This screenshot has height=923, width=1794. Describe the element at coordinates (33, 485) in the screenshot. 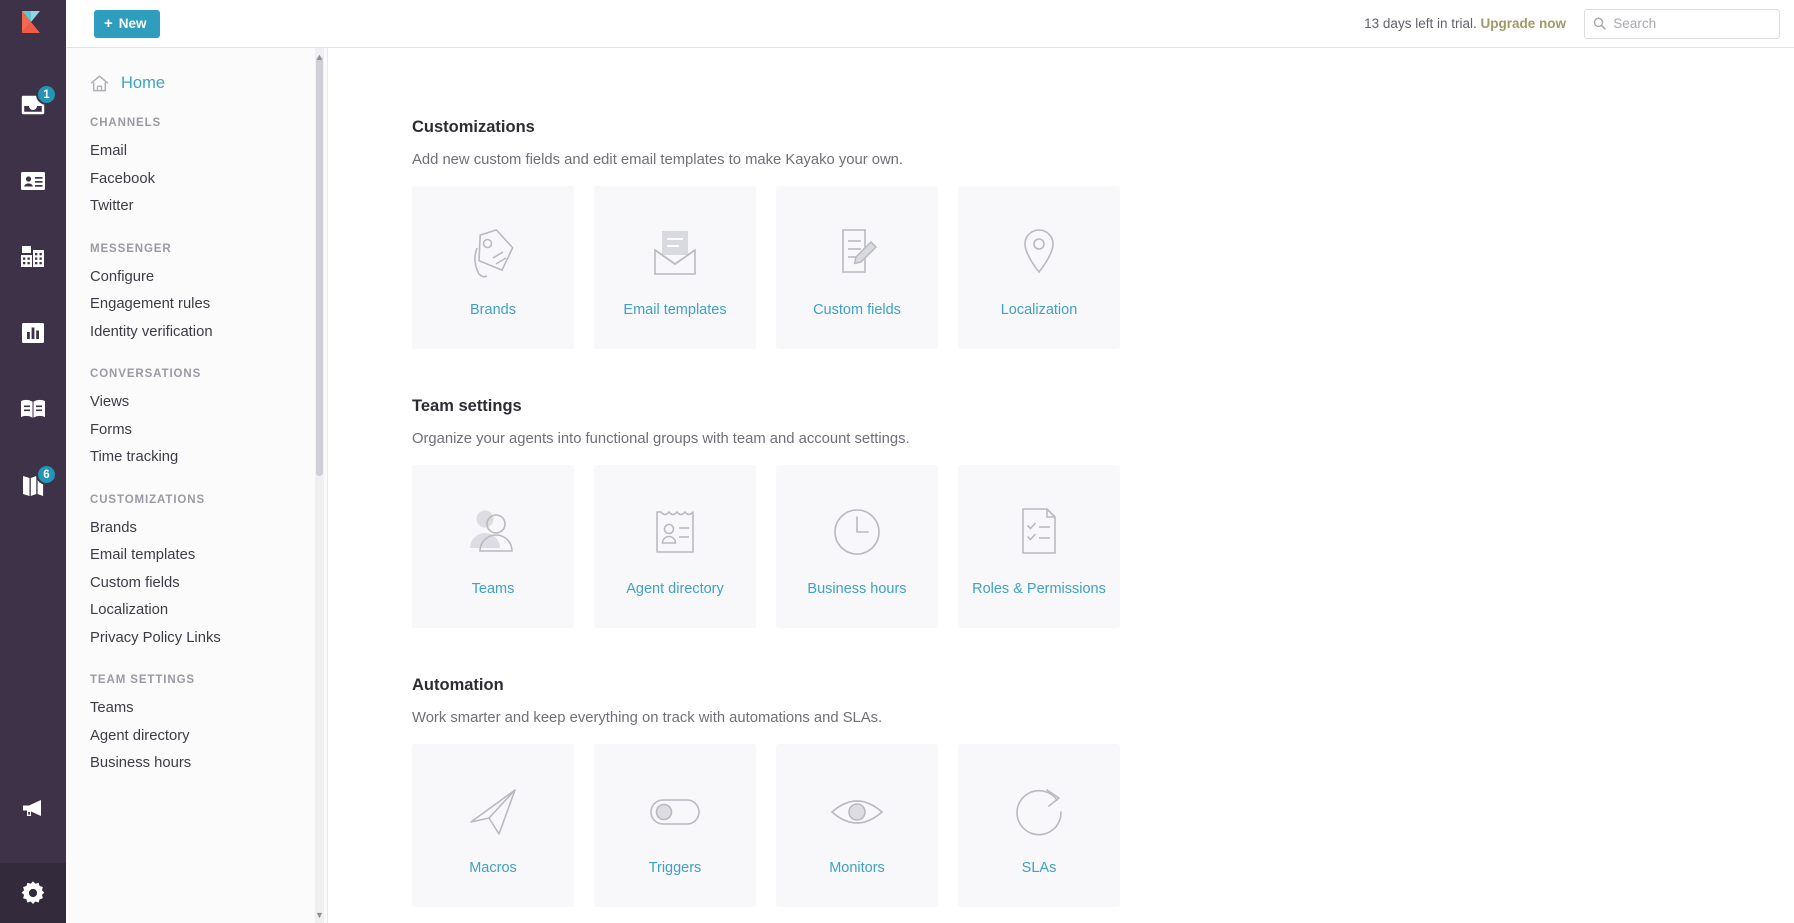

I see `rail-item-insights: 6` at that location.